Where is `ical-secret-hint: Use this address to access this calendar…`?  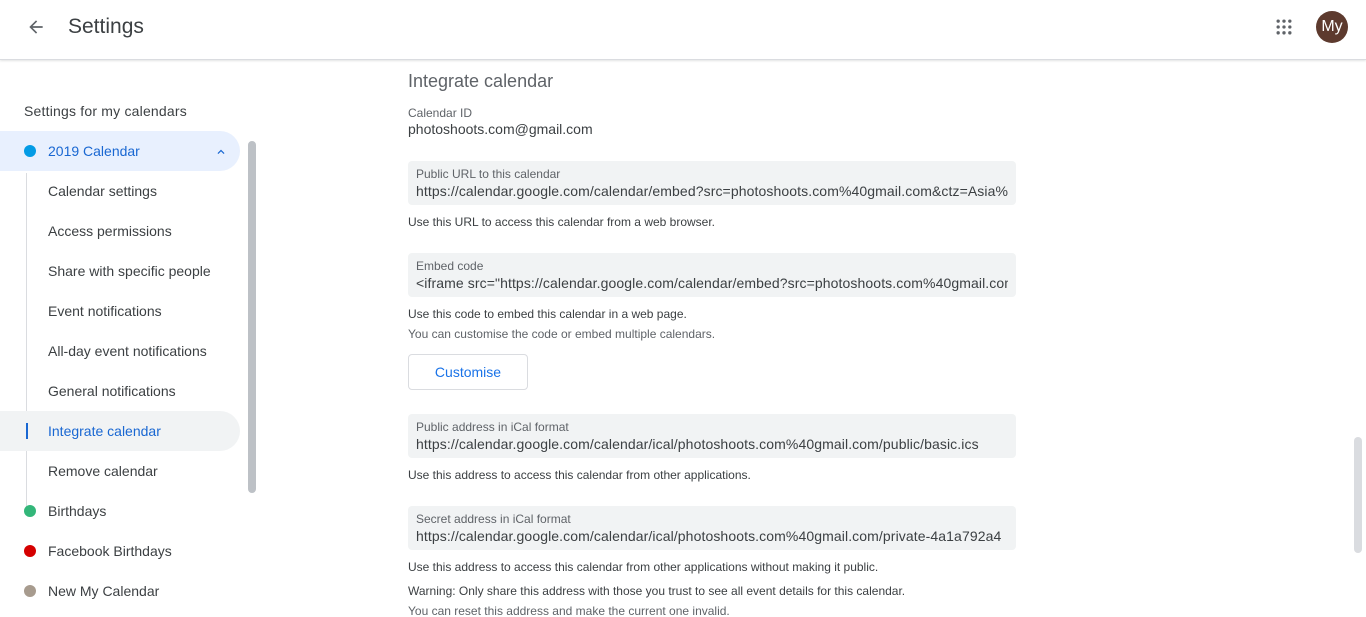
ical-secret-hint: Use this address to access this calendar… is located at coordinates (643, 567).